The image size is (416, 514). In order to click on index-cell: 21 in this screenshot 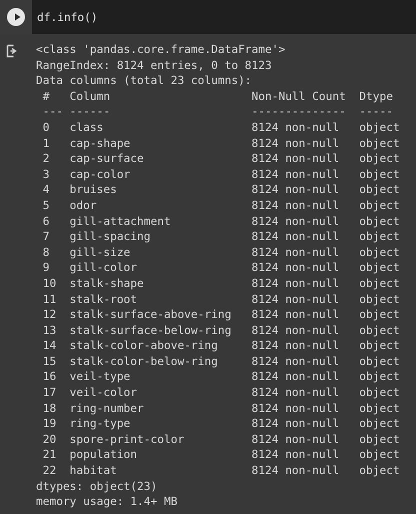, I will do `click(49, 455)`.